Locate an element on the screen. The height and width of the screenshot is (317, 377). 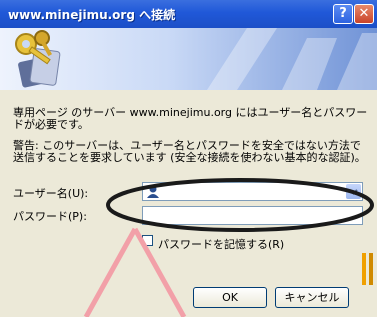
user-icon is located at coordinates (153, 191).